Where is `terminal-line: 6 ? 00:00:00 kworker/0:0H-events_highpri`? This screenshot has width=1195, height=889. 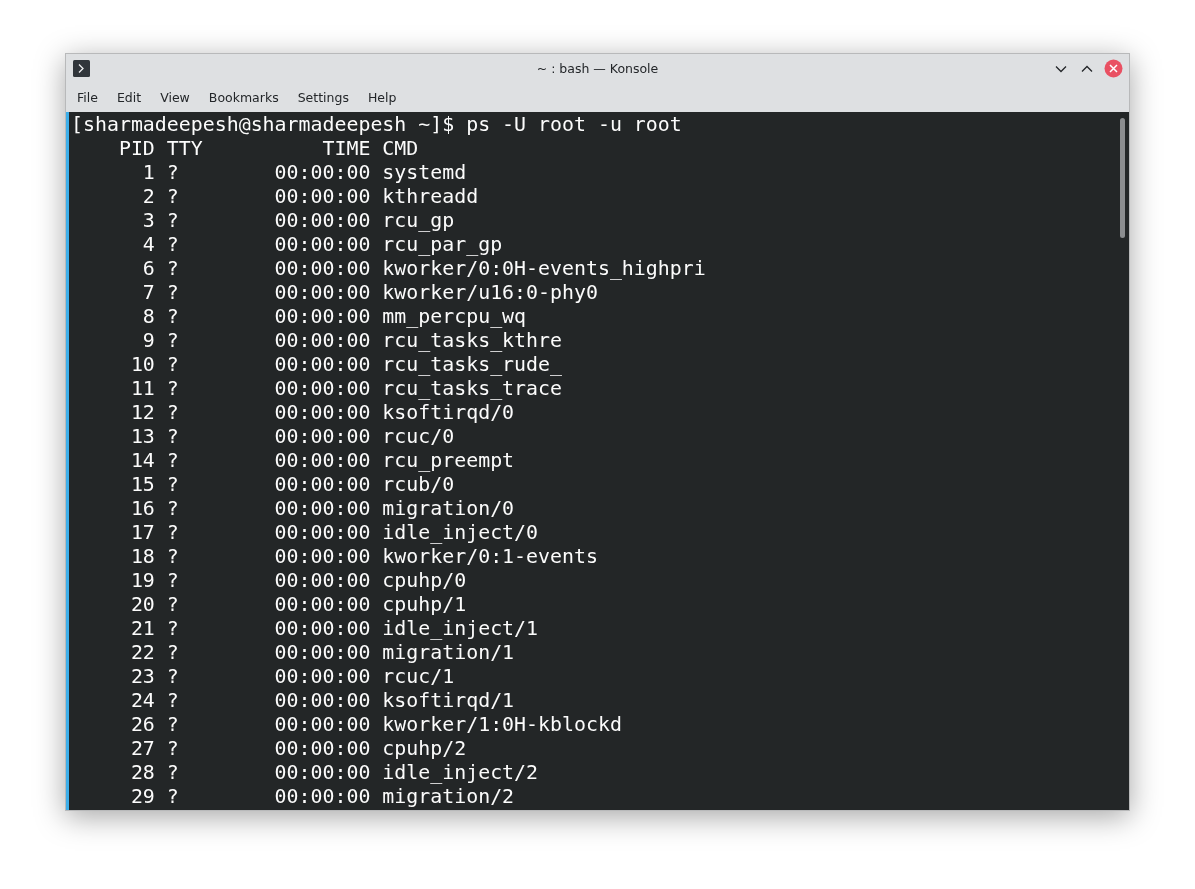 terminal-line: 6 ? 00:00:00 kworker/0:0H-events_highpri is located at coordinates (423, 269).